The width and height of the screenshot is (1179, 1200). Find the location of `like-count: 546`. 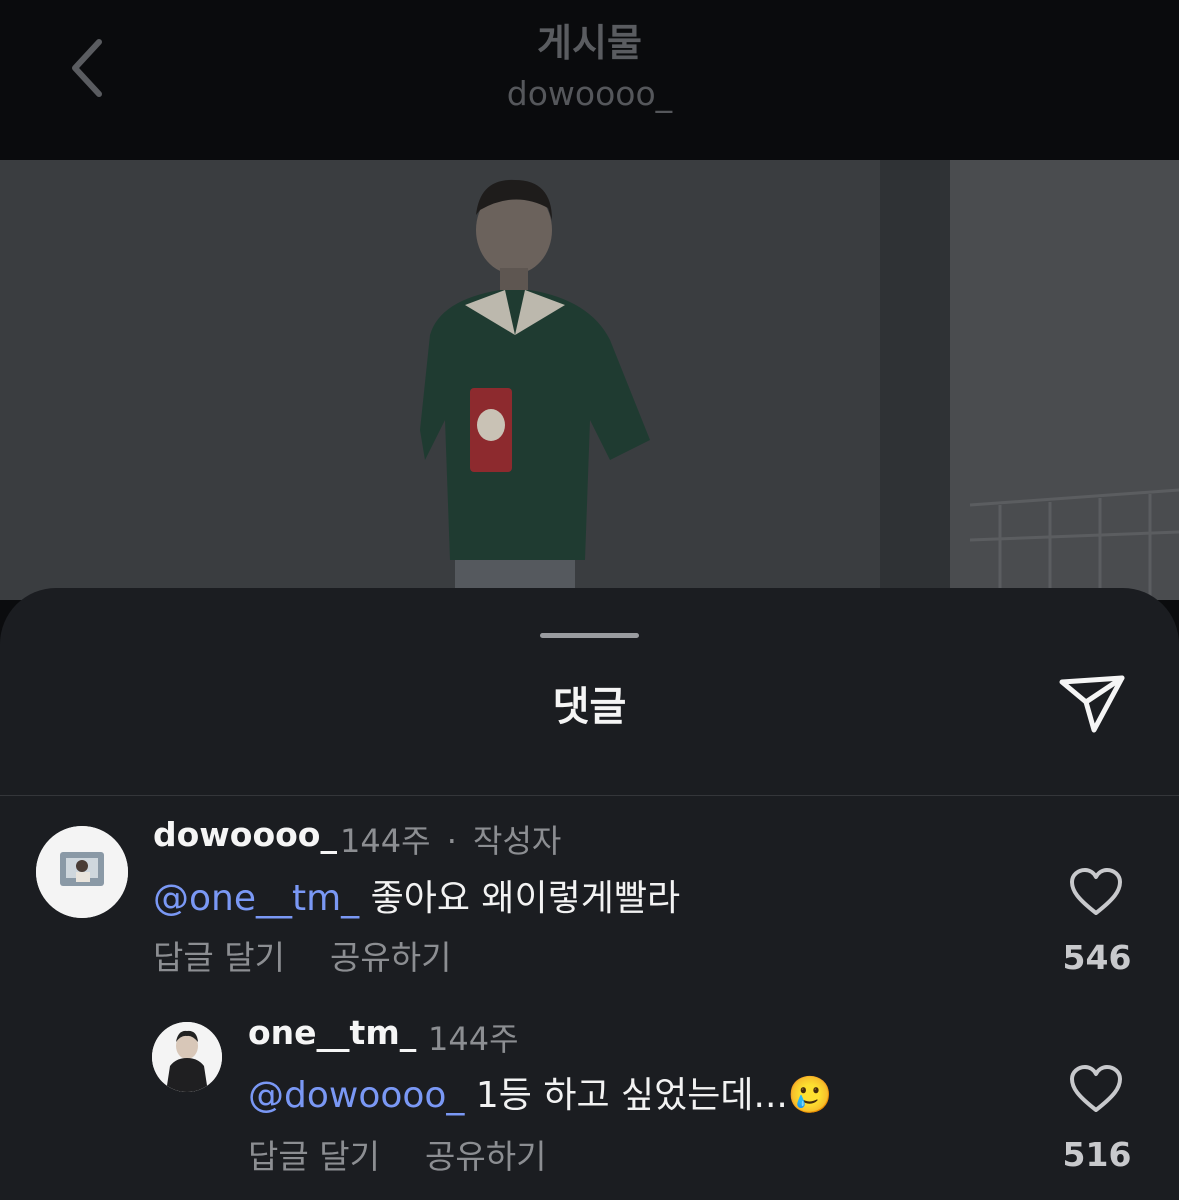

like-count: 546 is located at coordinates (1097, 957).